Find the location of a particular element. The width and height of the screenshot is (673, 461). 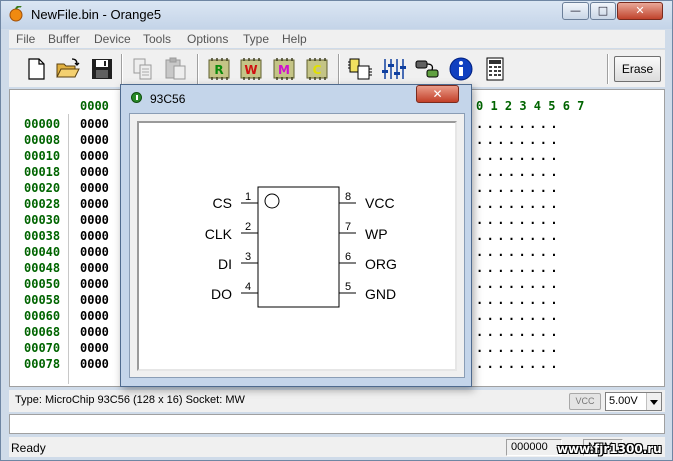

pin-right-7: 7 WP is located at coordinates (363, 231).